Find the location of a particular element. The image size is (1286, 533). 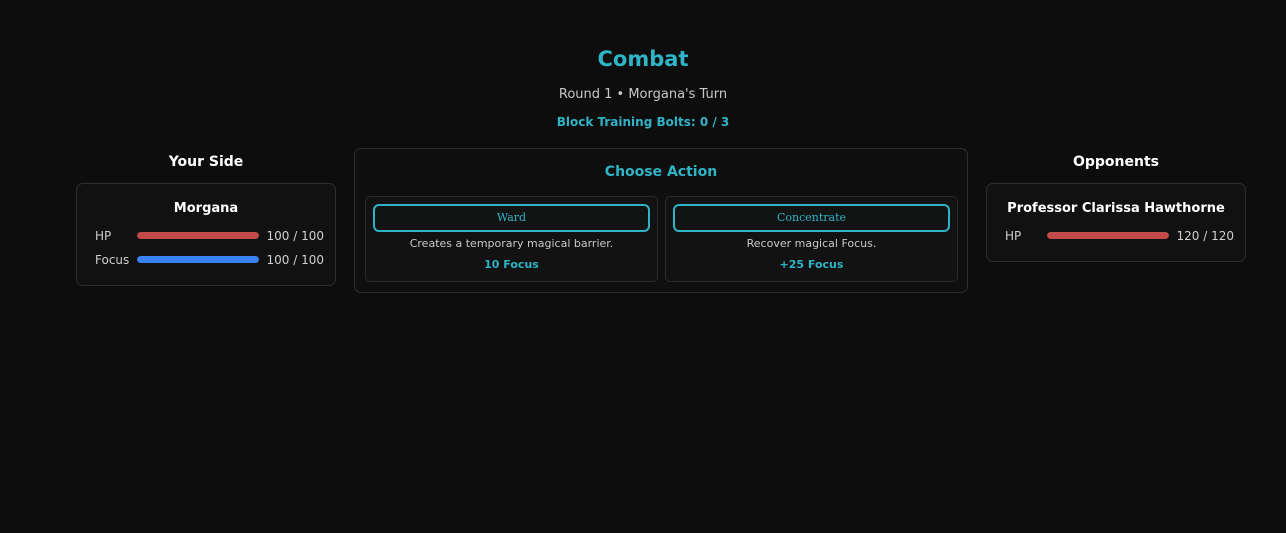

player-hp-fill is located at coordinates (198, 235).